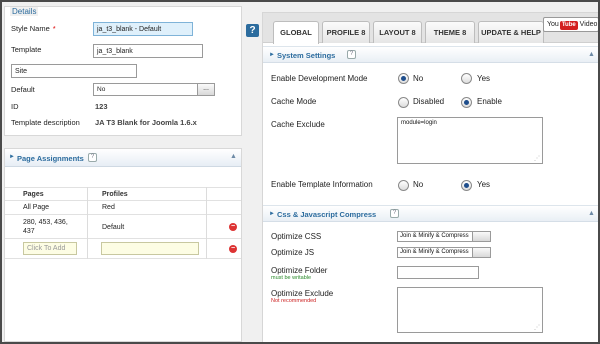  I want to click on style-name-input: ja_t3_blank - Default, so click(143, 29).